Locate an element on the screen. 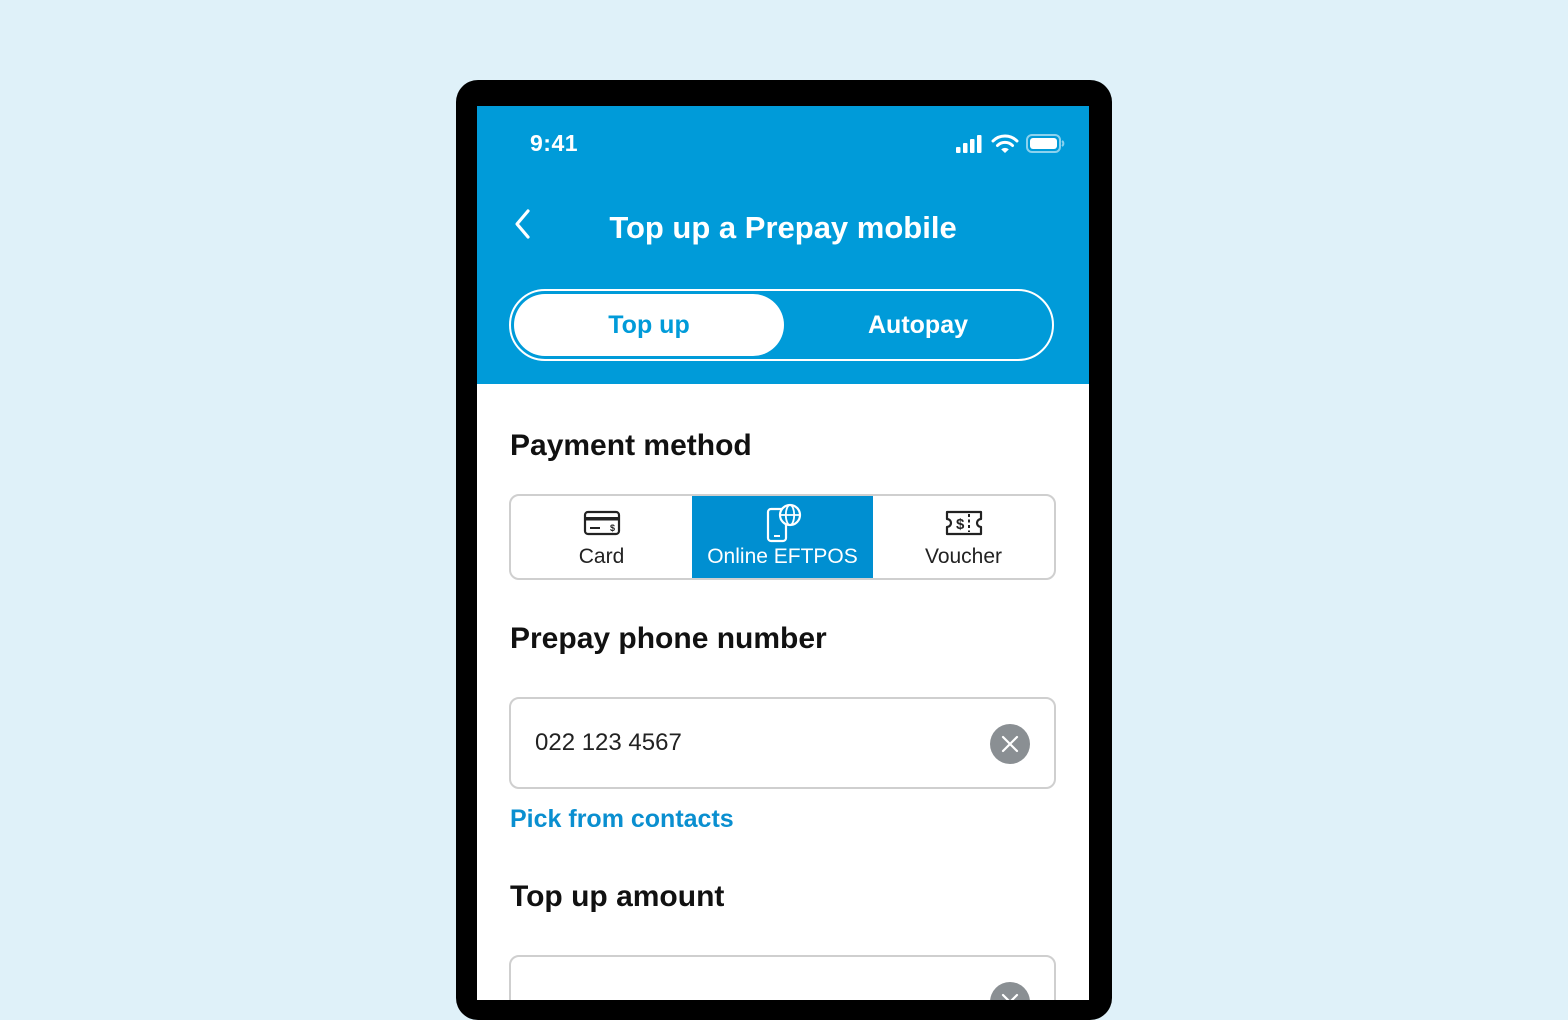 Image resolution: width=1568 pixels, height=1020 pixels. payment-option-voucher: $ Voucher is located at coordinates (963, 537).